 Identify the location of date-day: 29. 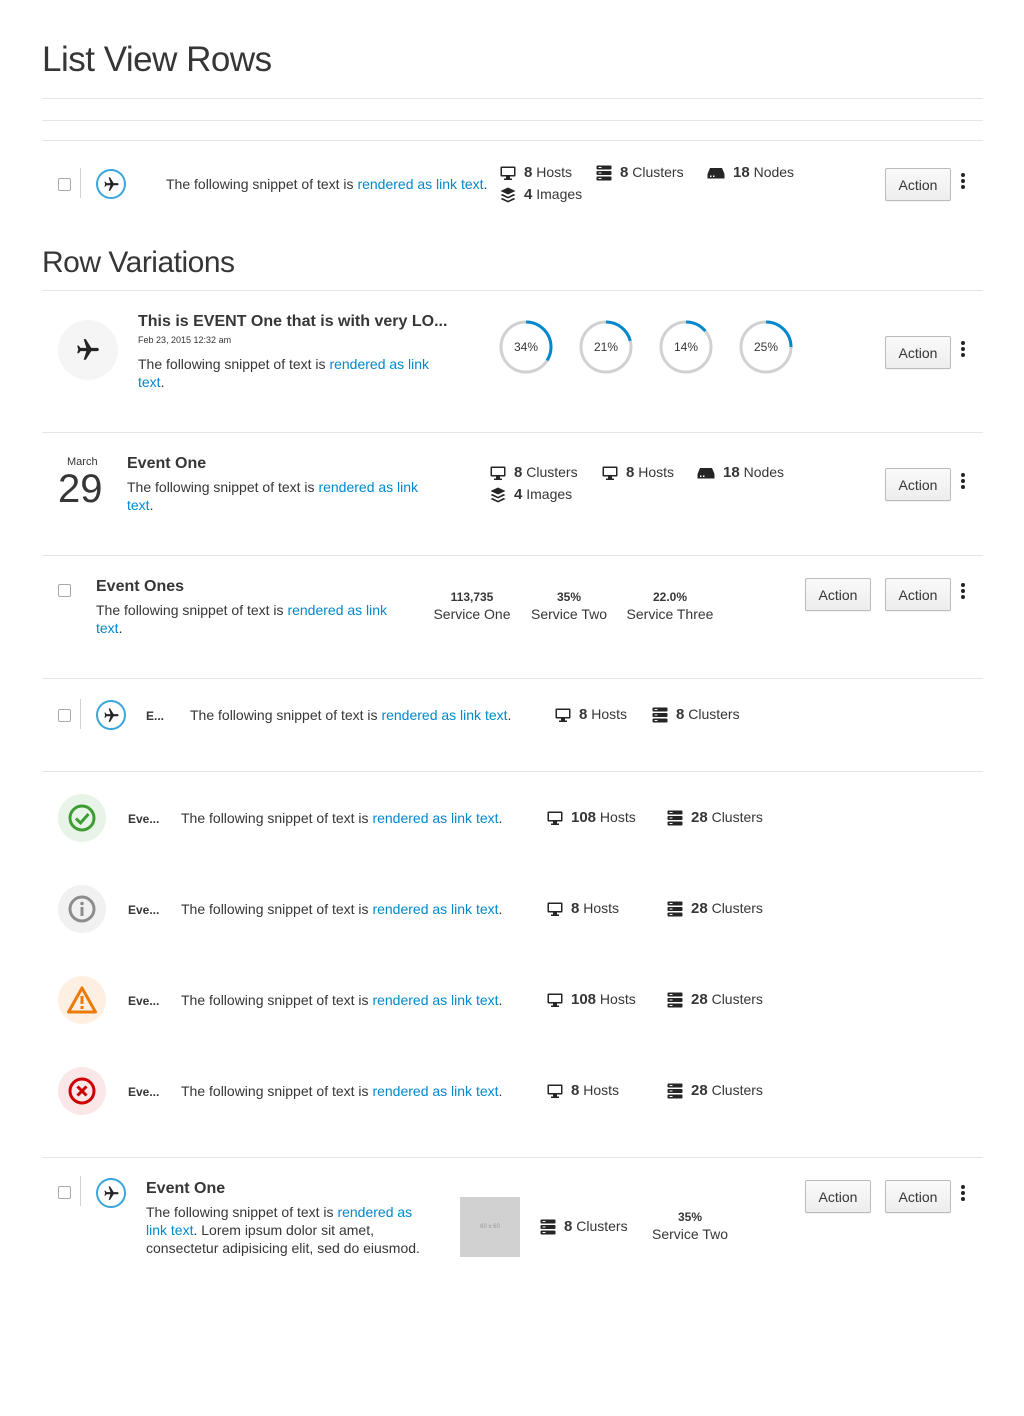
(80, 489).